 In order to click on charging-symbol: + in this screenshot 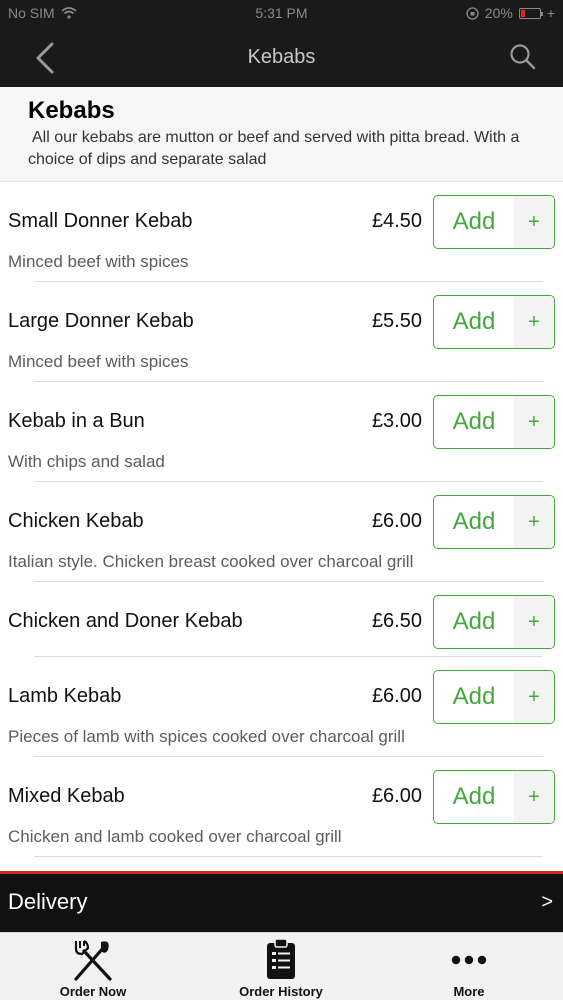, I will do `click(550, 13)`.